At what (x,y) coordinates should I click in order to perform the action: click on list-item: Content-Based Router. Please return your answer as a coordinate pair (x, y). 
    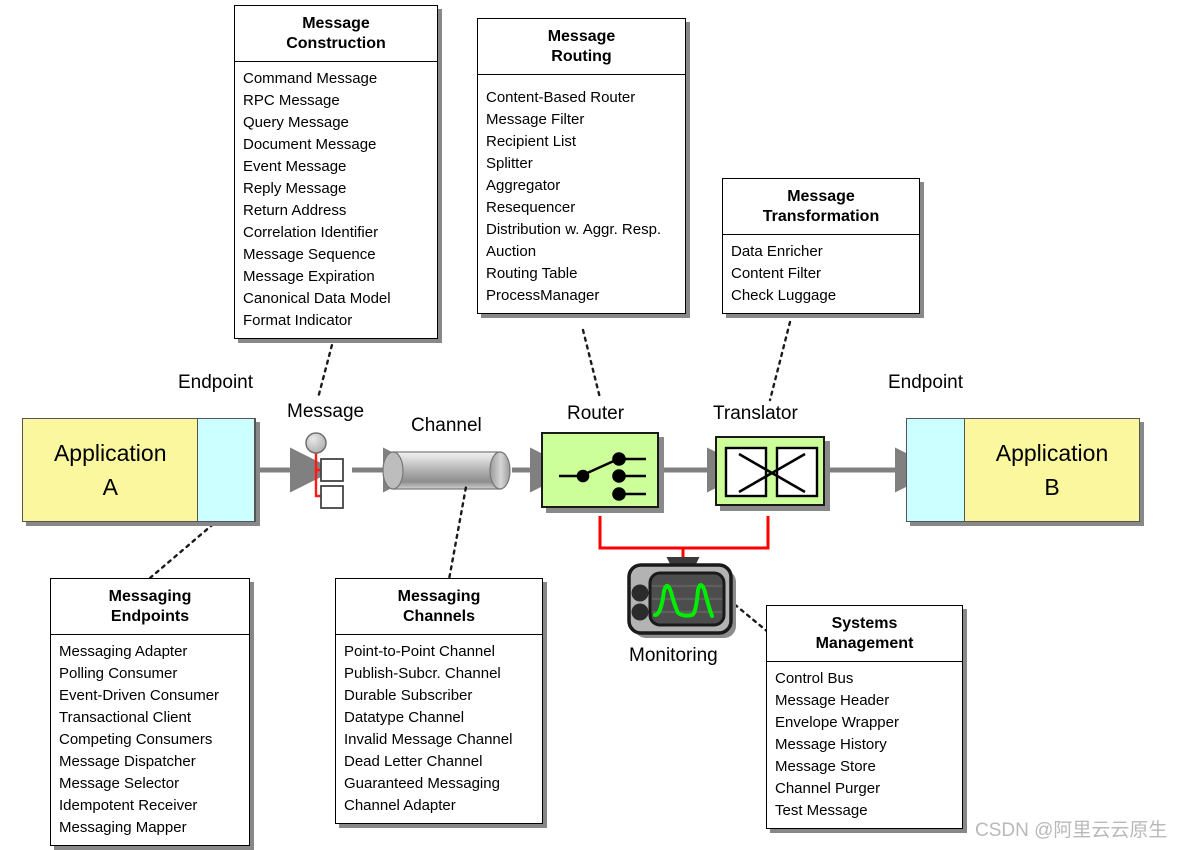
    Looking at the image, I should click on (561, 97).